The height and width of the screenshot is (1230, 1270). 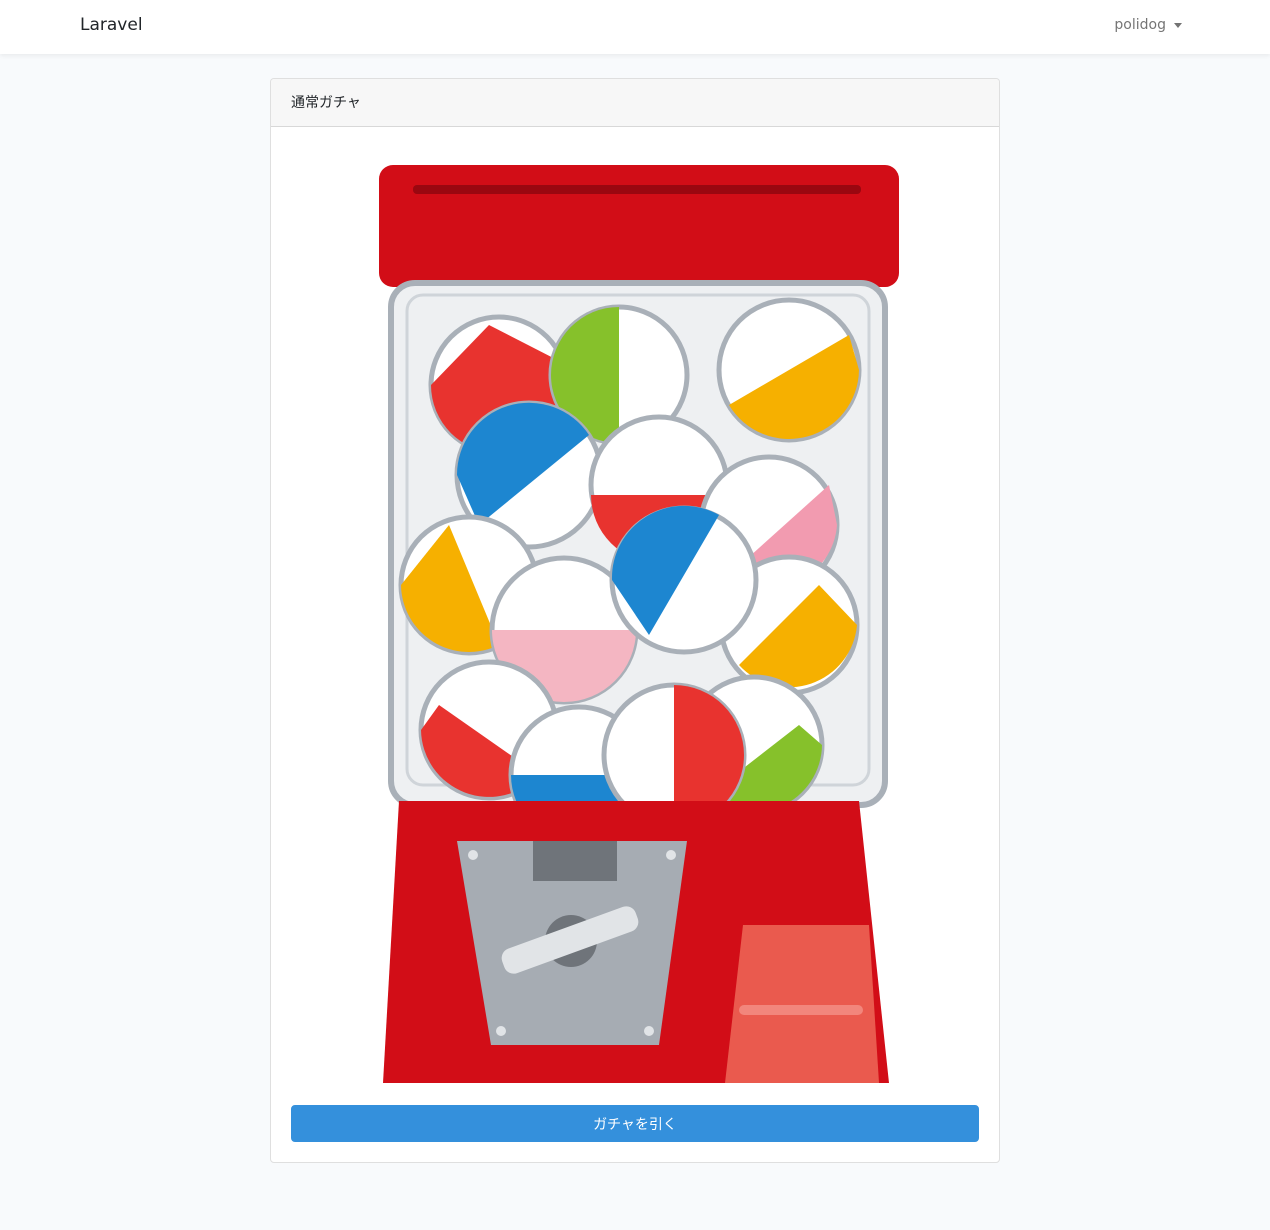 I want to click on brand-link: Laravel, so click(x=111, y=25).